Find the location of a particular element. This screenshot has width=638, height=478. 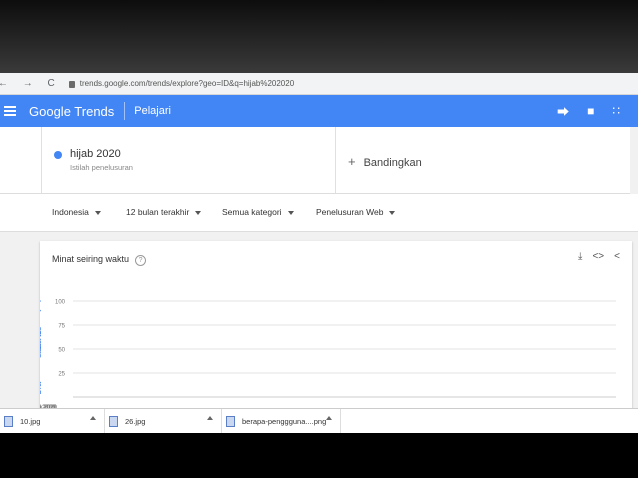

region-dropdown: Indonesia is located at coordinates (76, 212).